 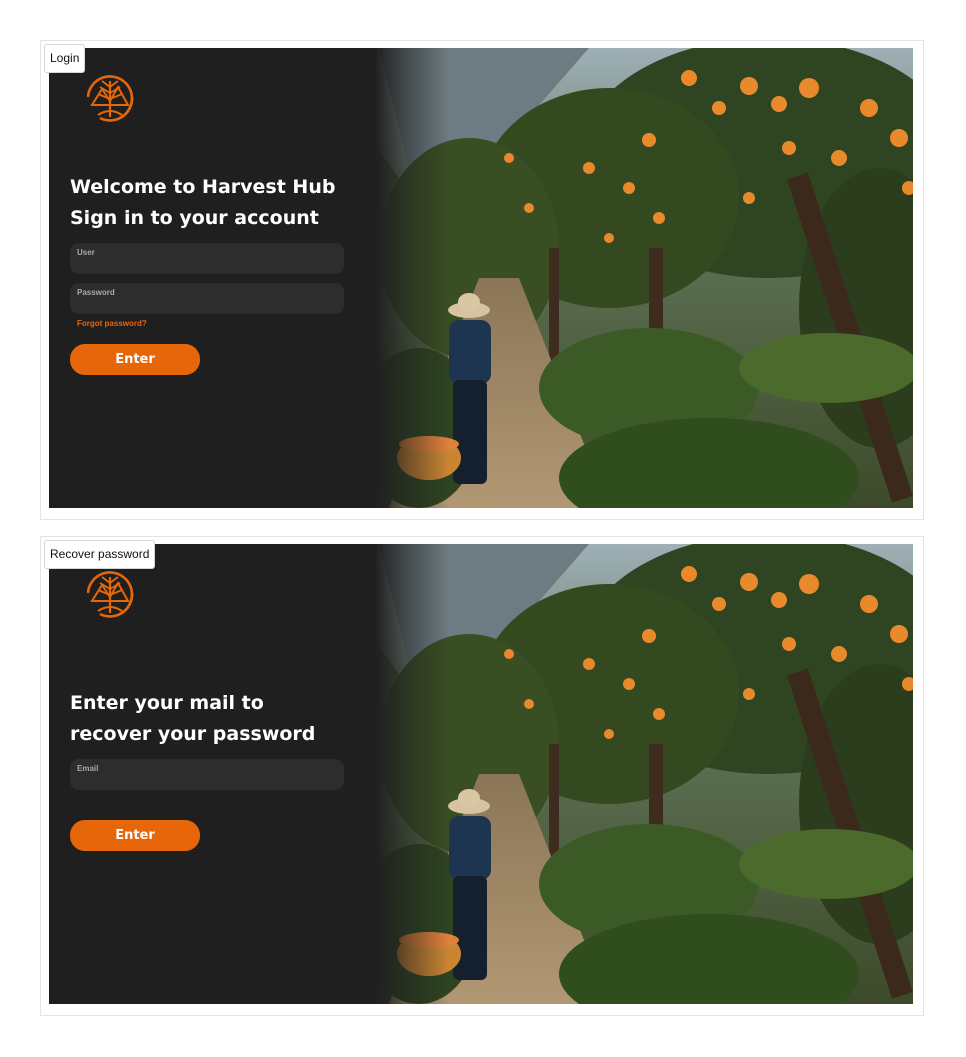 I want to click on user-field-label: User, so click(x=86, y=252).